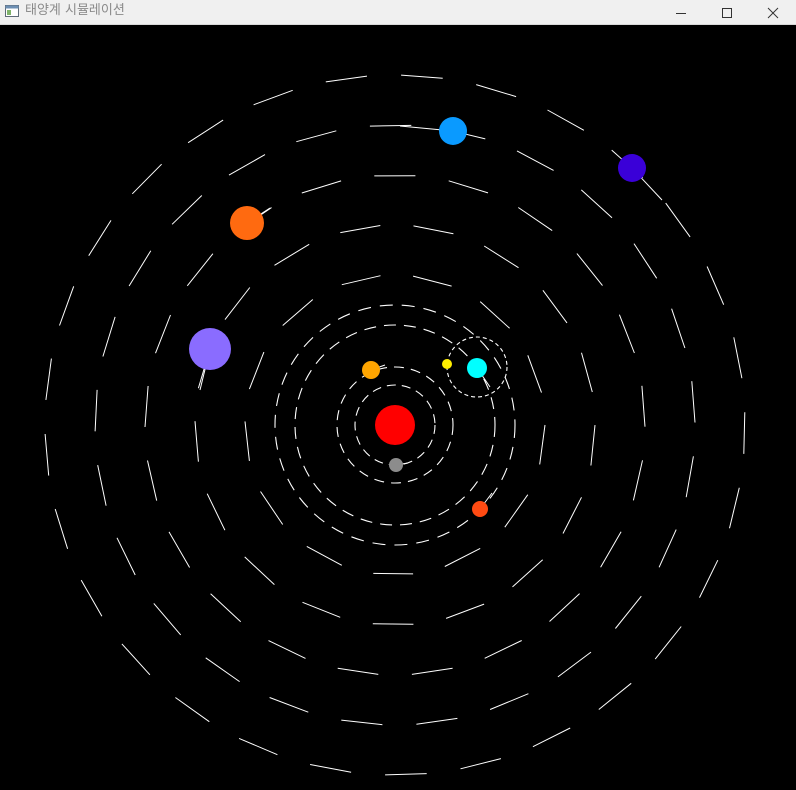  Describe the element at coordinates (727, 12) in the screenshot. I see `maximize-button` at that location.